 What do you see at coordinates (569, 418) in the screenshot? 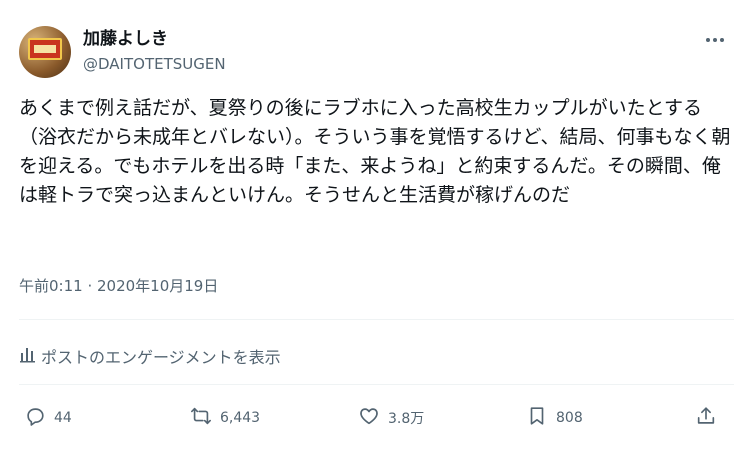
I see `bookmark-count: 808` at bounding box center [569, 418].